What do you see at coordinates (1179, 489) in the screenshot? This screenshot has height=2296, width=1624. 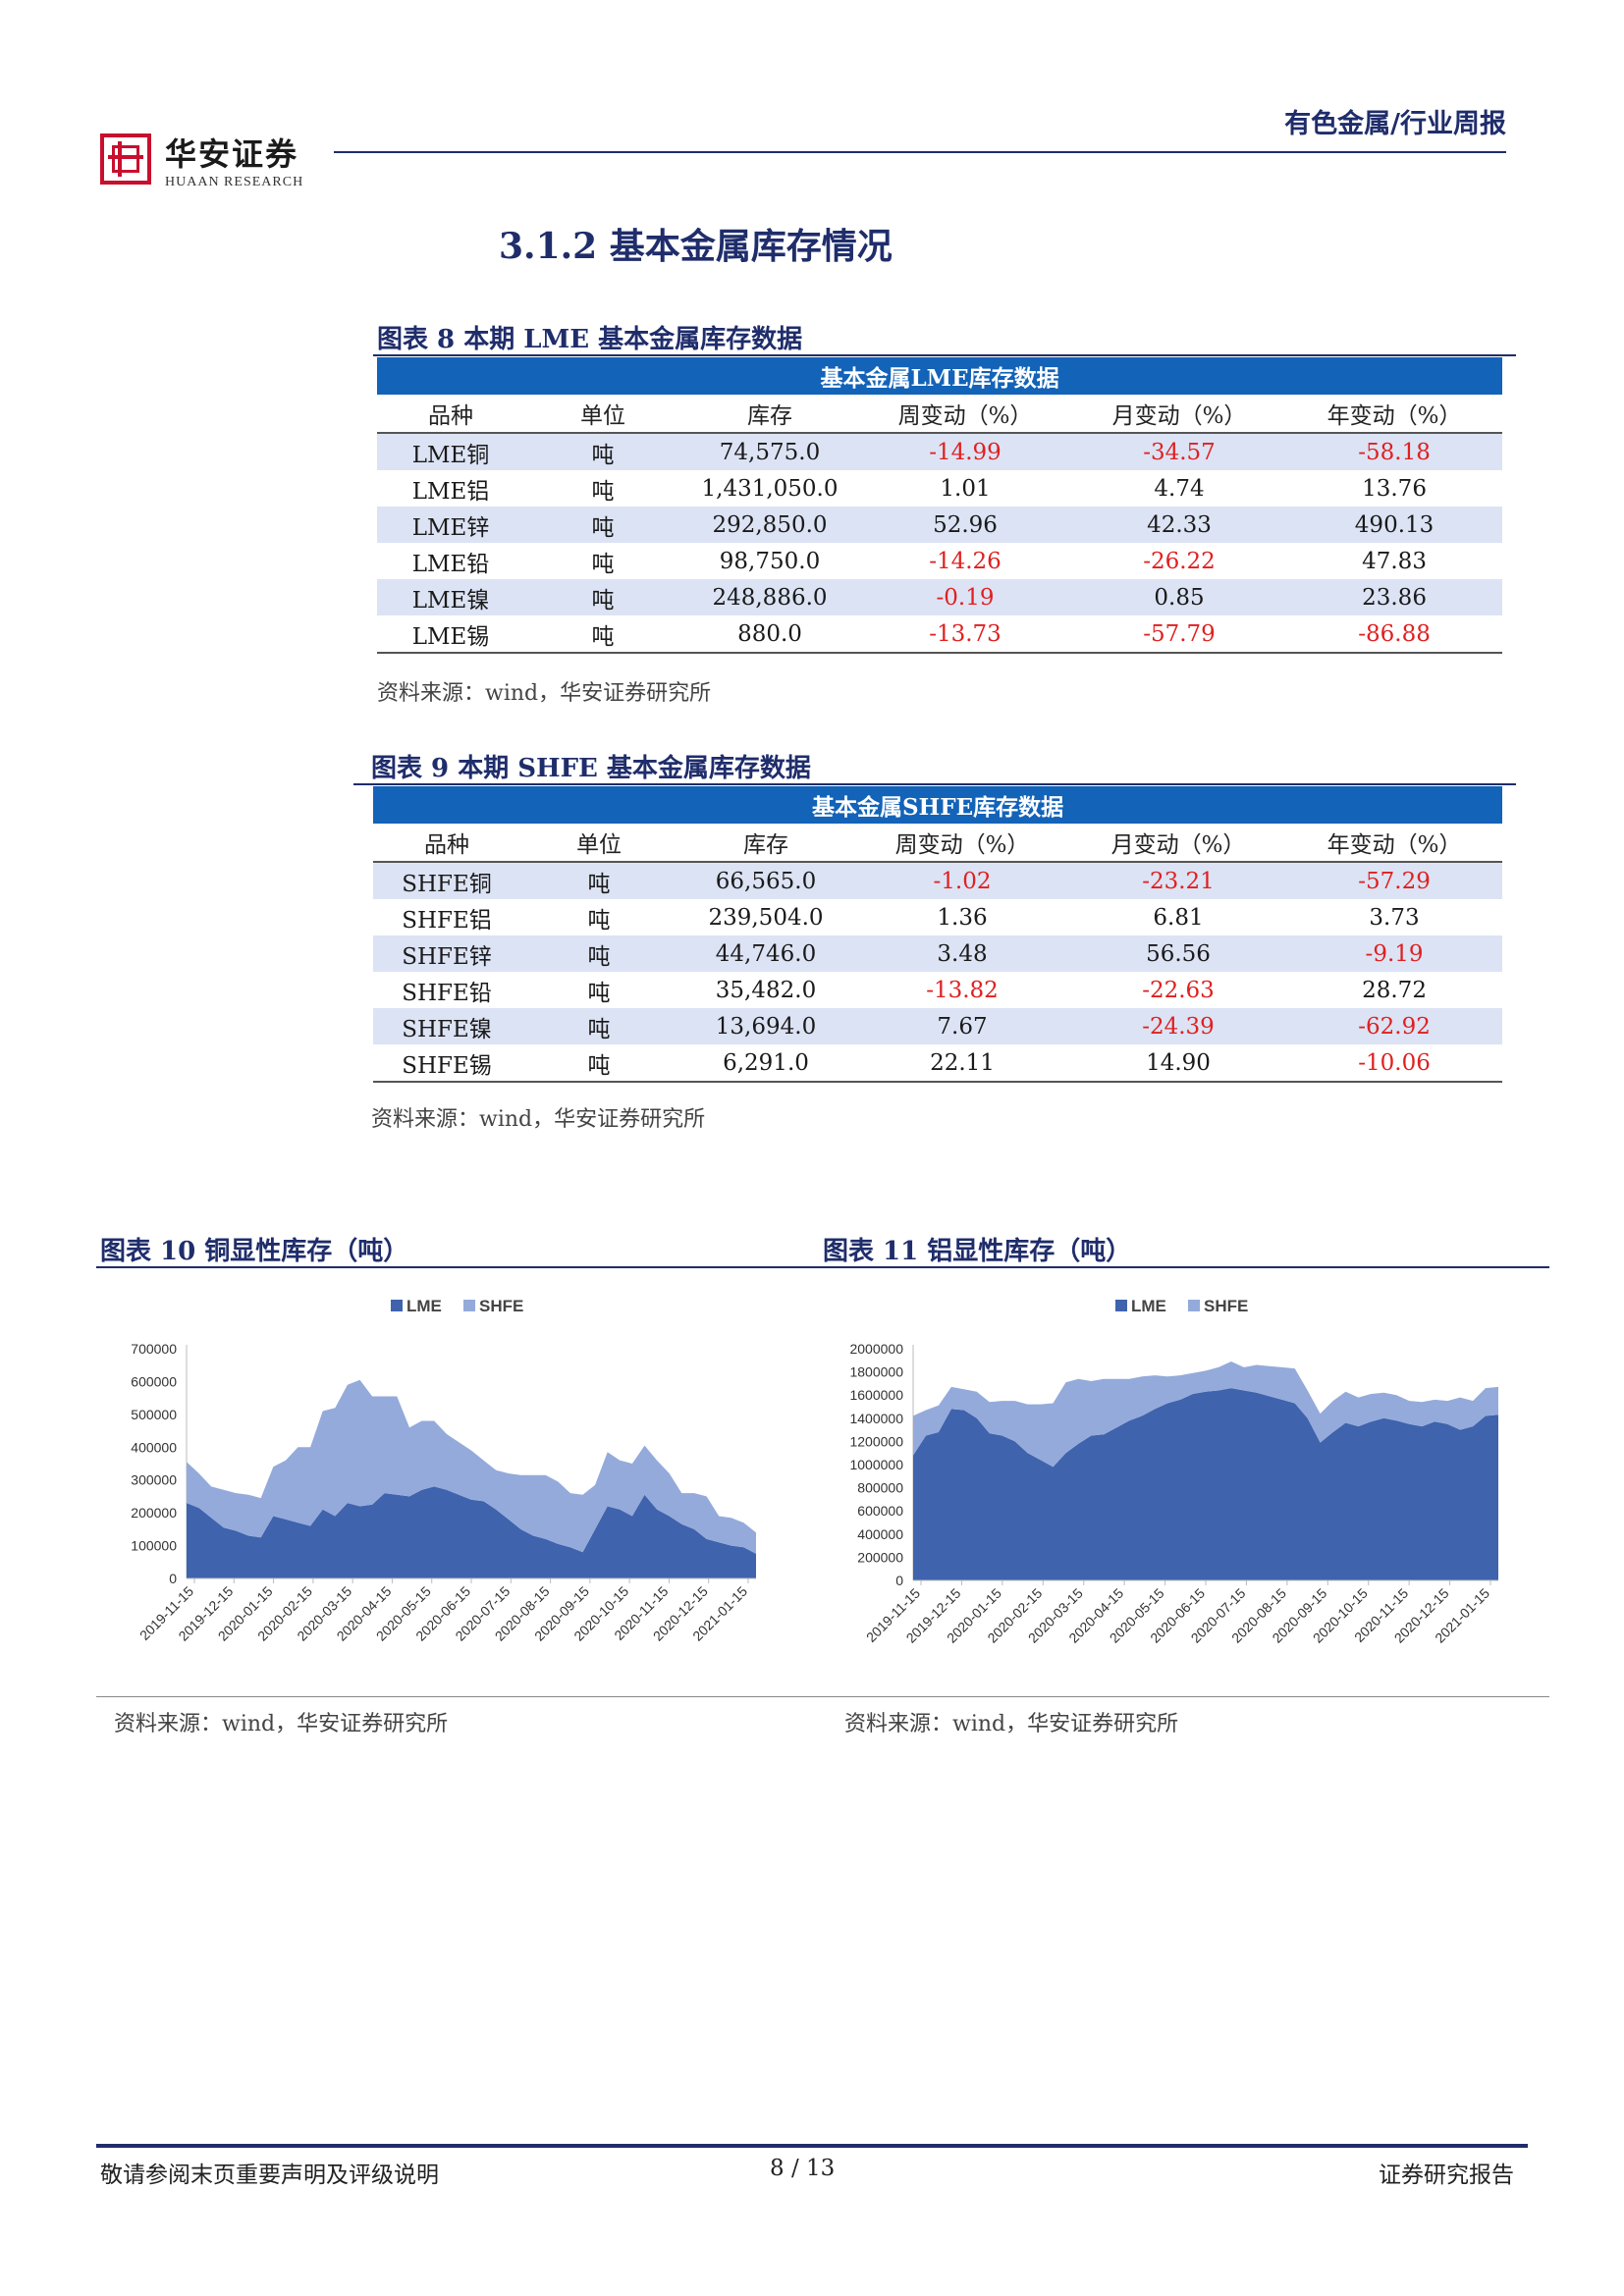 I see `table-cell: 4.74` at bounding box center [1179, 489].